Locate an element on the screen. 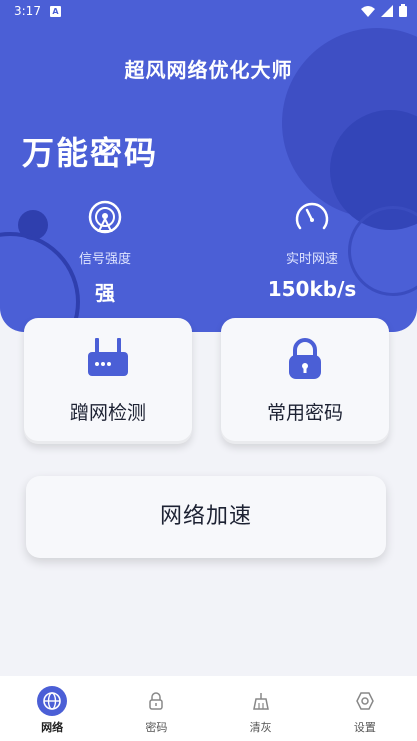 This screenshot has width=417, height=741. nav-item-password: 密码 is located at coordinates (156, 708).